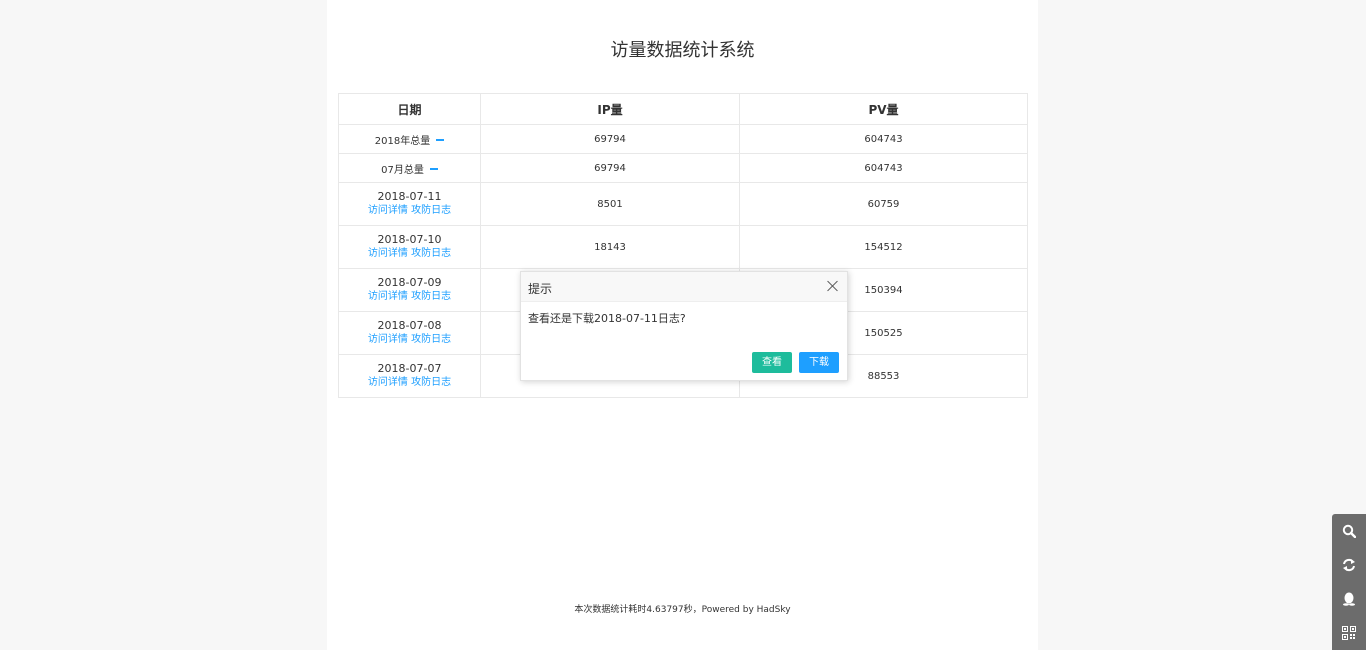  I want to click on search-button, so click(1349, 531).